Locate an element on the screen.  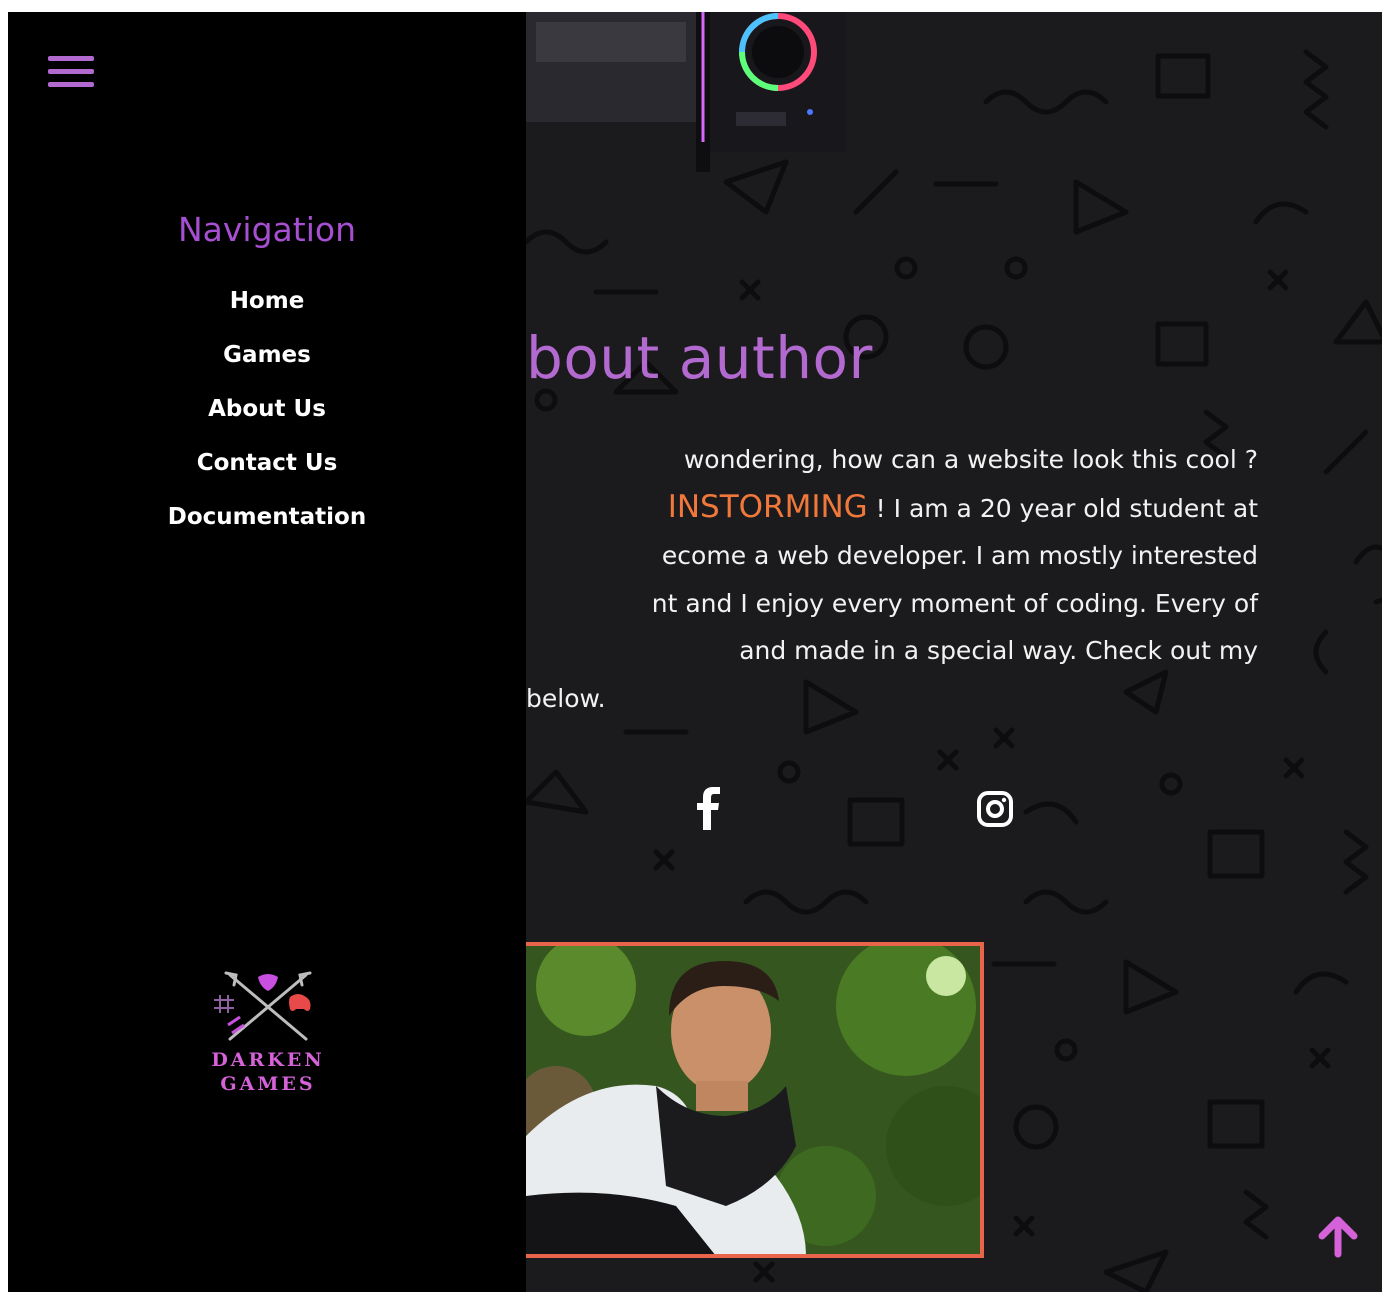
hamburger-menu-icon is located at coordinates (72, 72).